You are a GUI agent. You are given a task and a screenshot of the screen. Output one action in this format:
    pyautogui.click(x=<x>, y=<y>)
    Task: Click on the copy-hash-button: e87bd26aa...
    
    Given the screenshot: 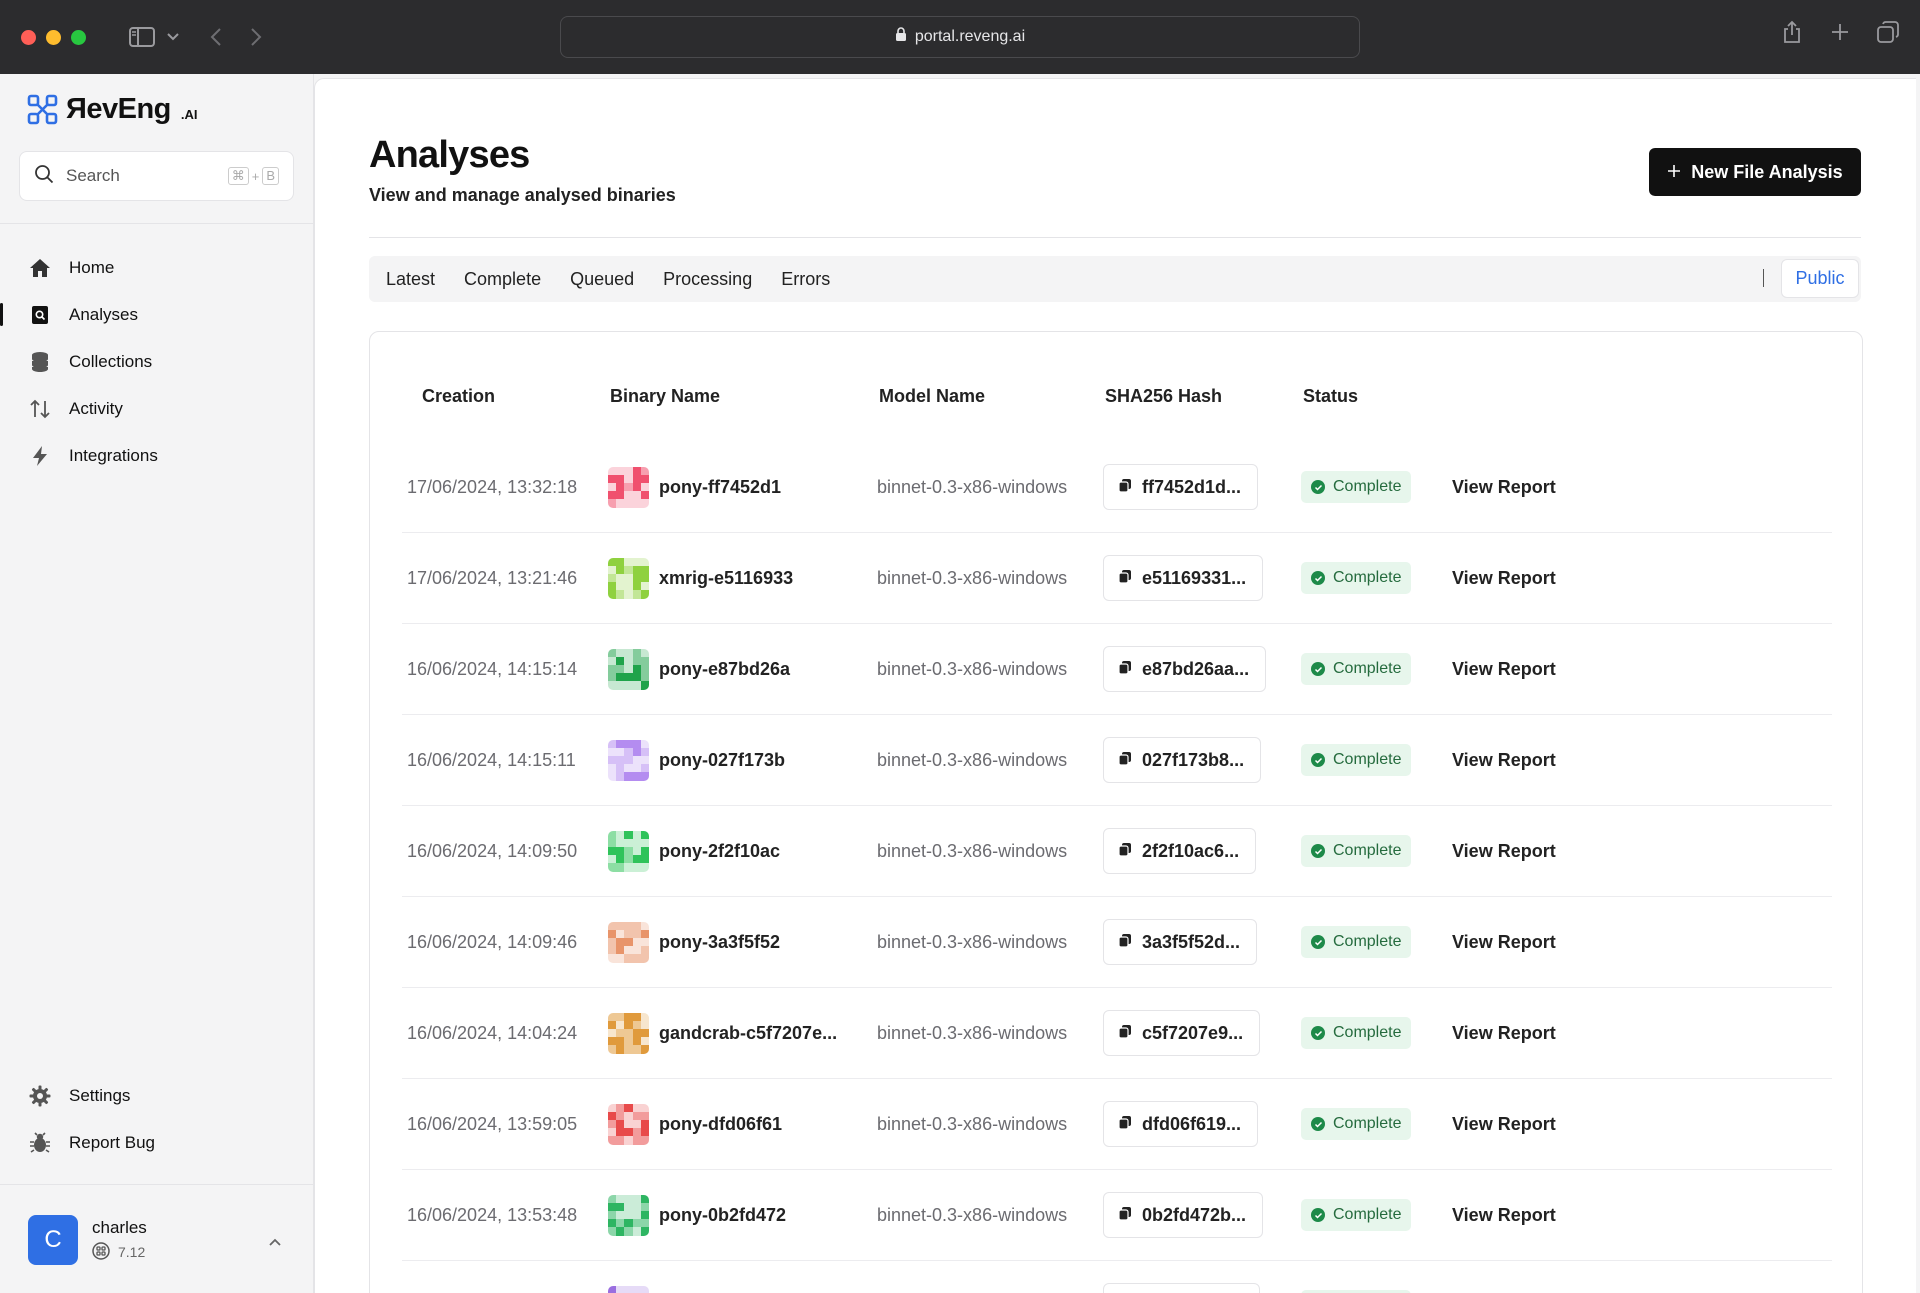 What is the action you would take?
    pyautogui.click(x=1185, y=669)
    